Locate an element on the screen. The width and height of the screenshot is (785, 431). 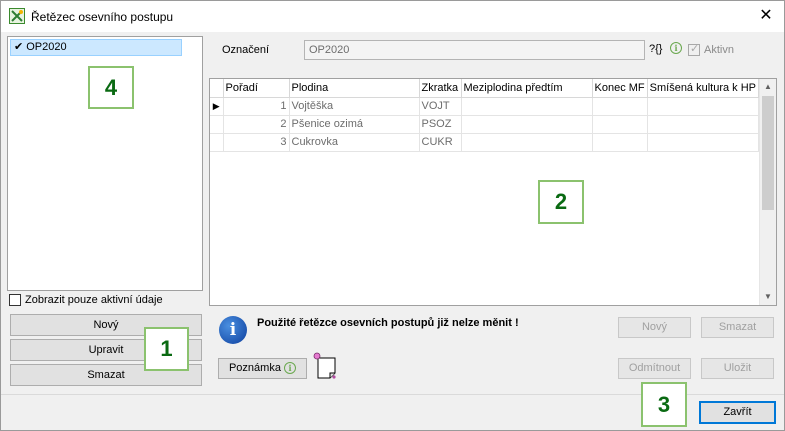
active-checkbox: Aktivn is located at coordinates (711, 49).